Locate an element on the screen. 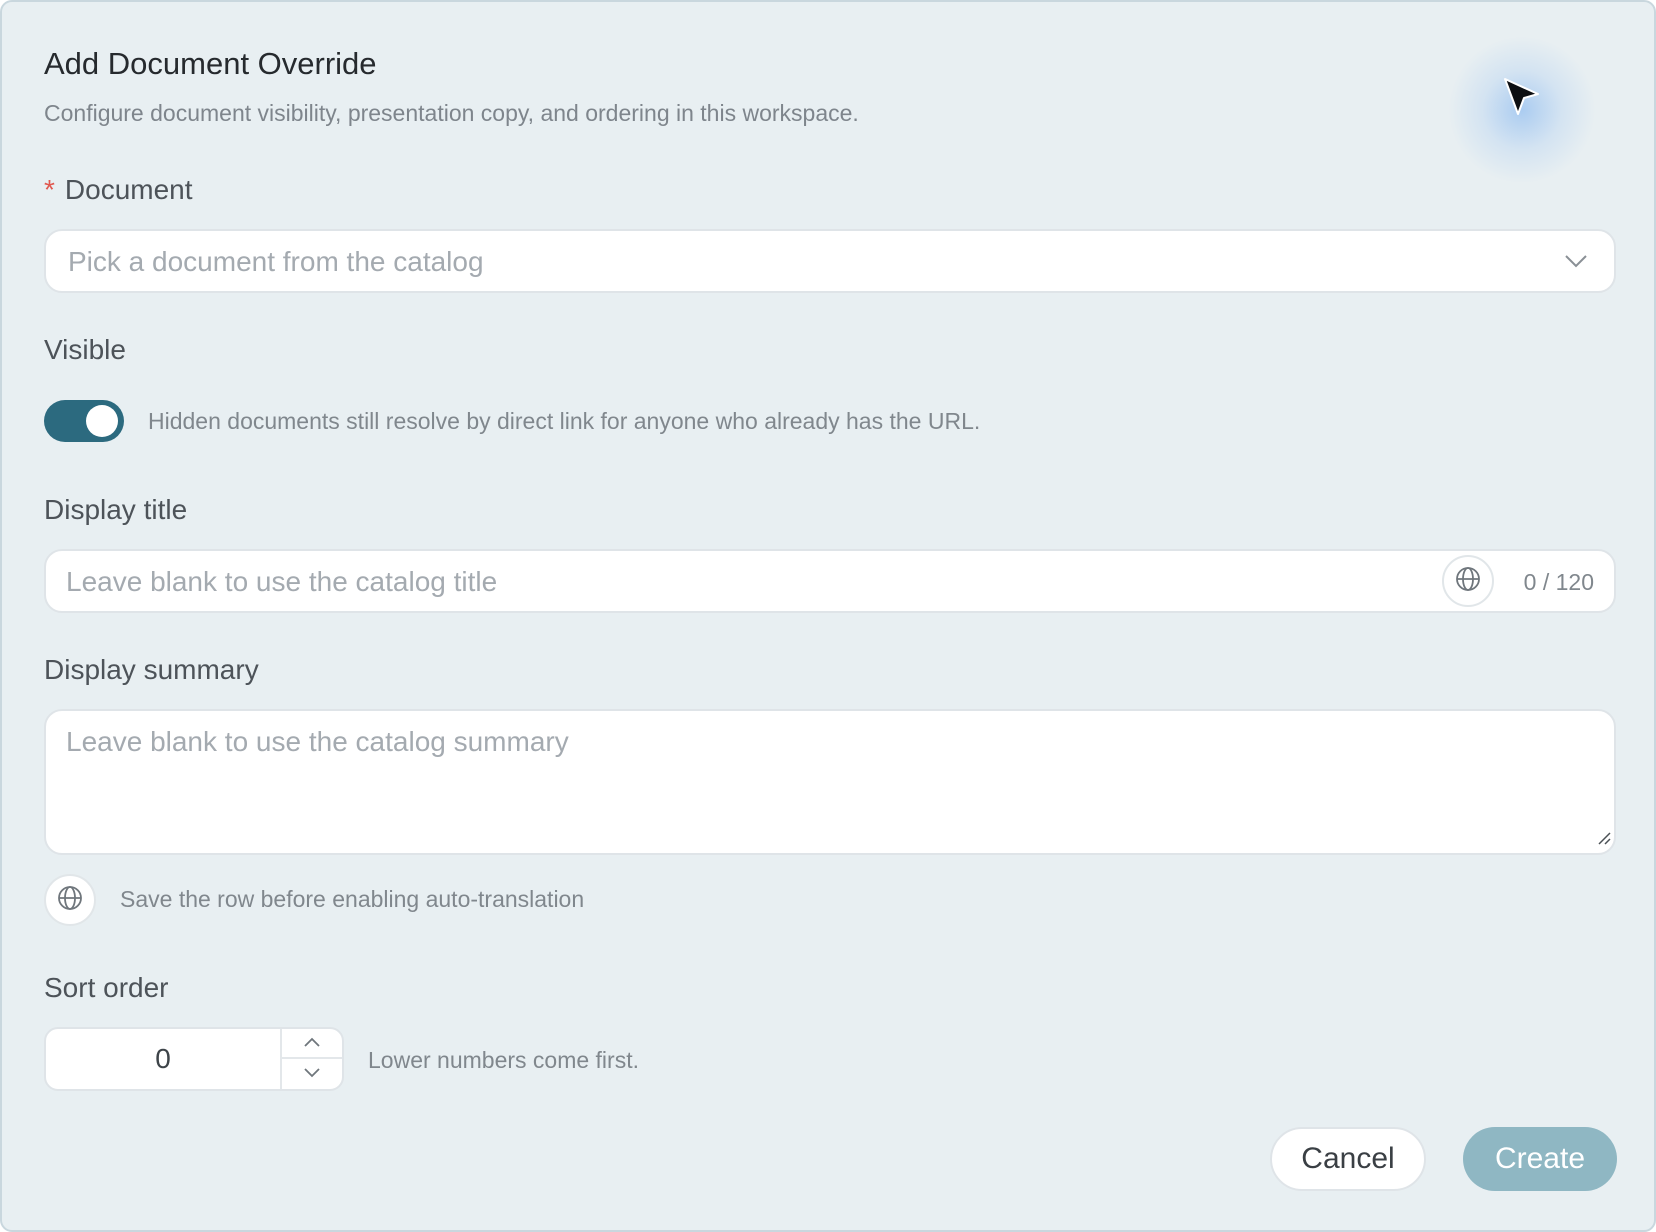 The height and width of the screenshot is (1232, 1656). visible-toggle is located at coordinates (84, 421).